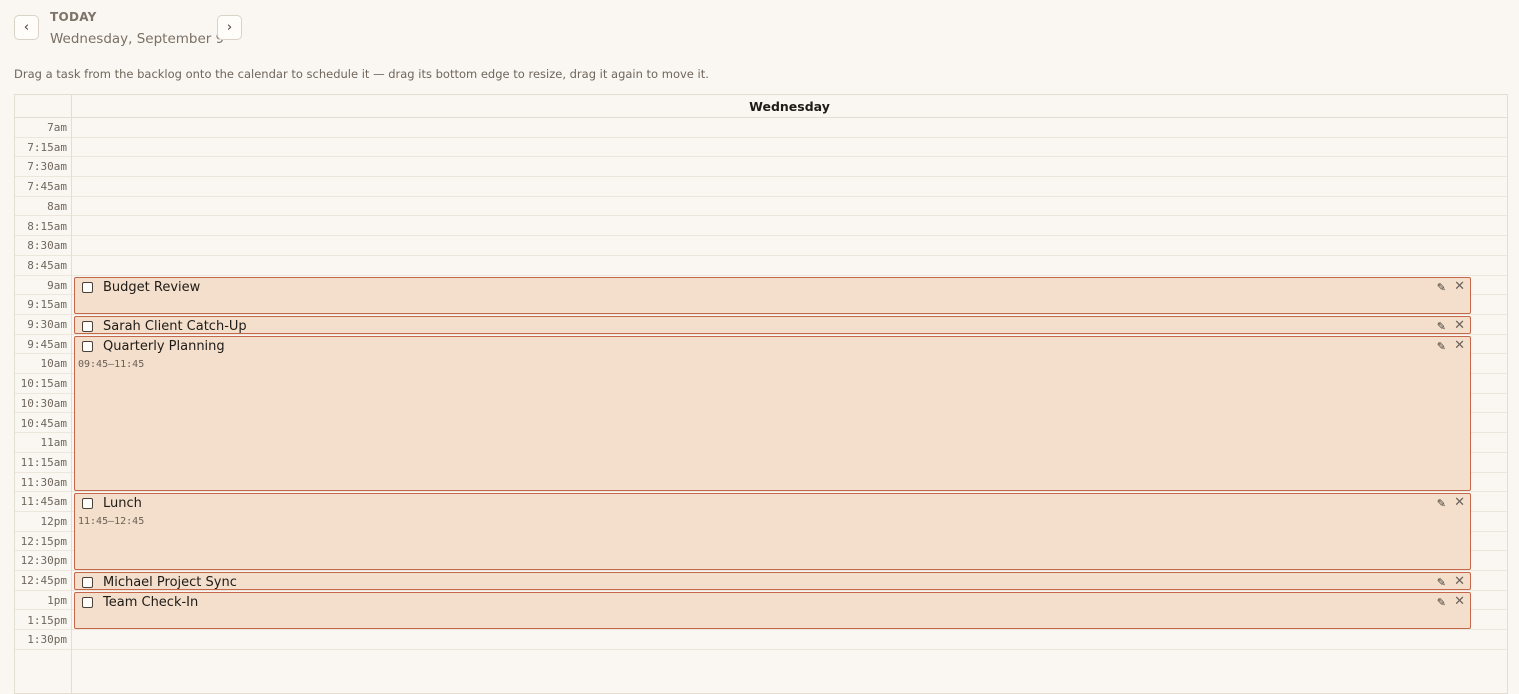 The image size is (1519, 694). What do you see at coordinates (175, 326) in the screenshot?
I see `event-title: Sarah Client Catch-Up` at bounding box center [175, 326].